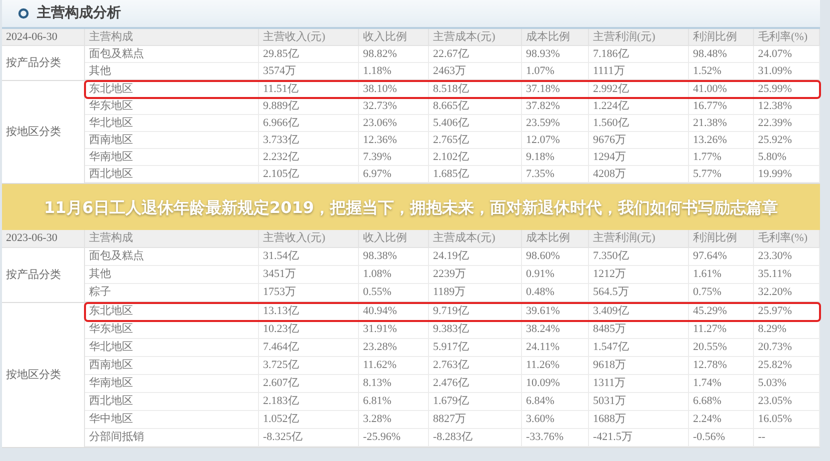  Describe the element at coordinates (475, 312) in the screenshot. I see `table-cell: 9.719亿` at that location.